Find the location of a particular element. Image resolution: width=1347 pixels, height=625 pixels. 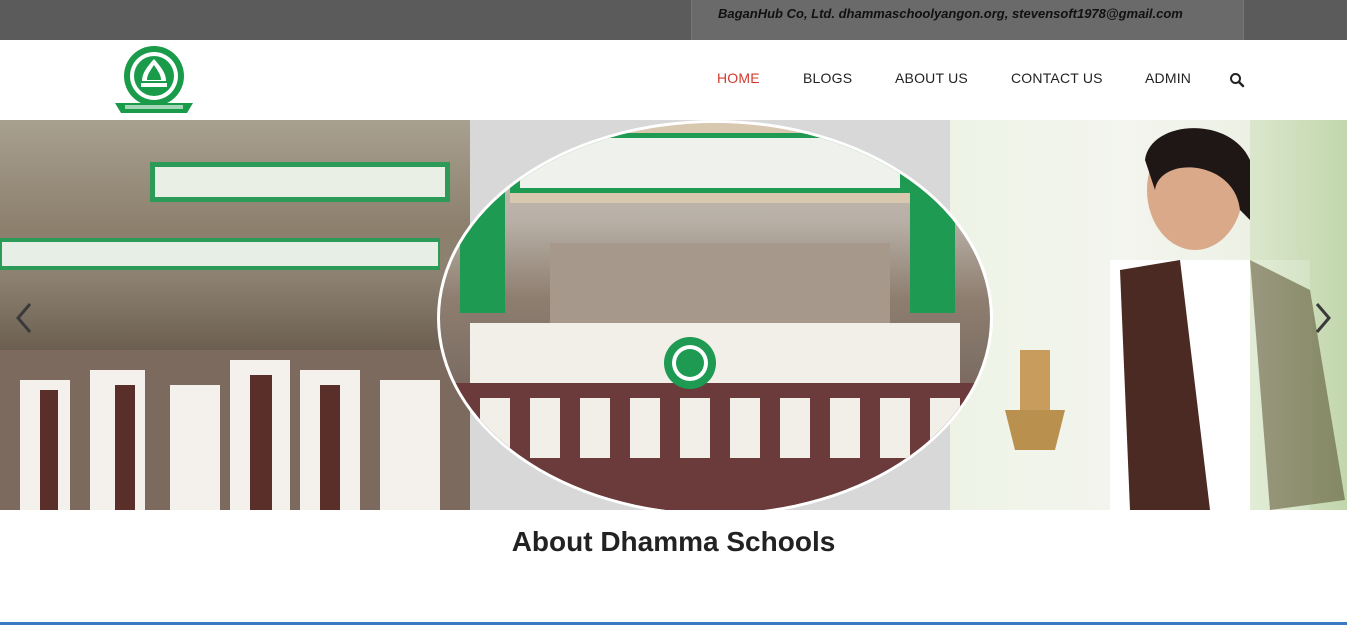

search-icon is located at coordinates (1237, 80).